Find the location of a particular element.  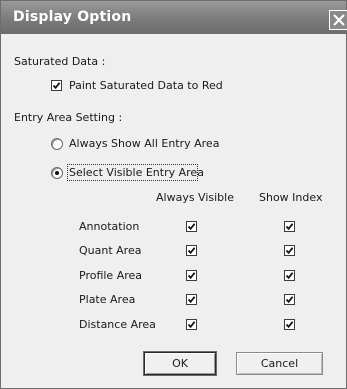

row-label-distance-area: Distance Area is located at coordinates (117, 324).